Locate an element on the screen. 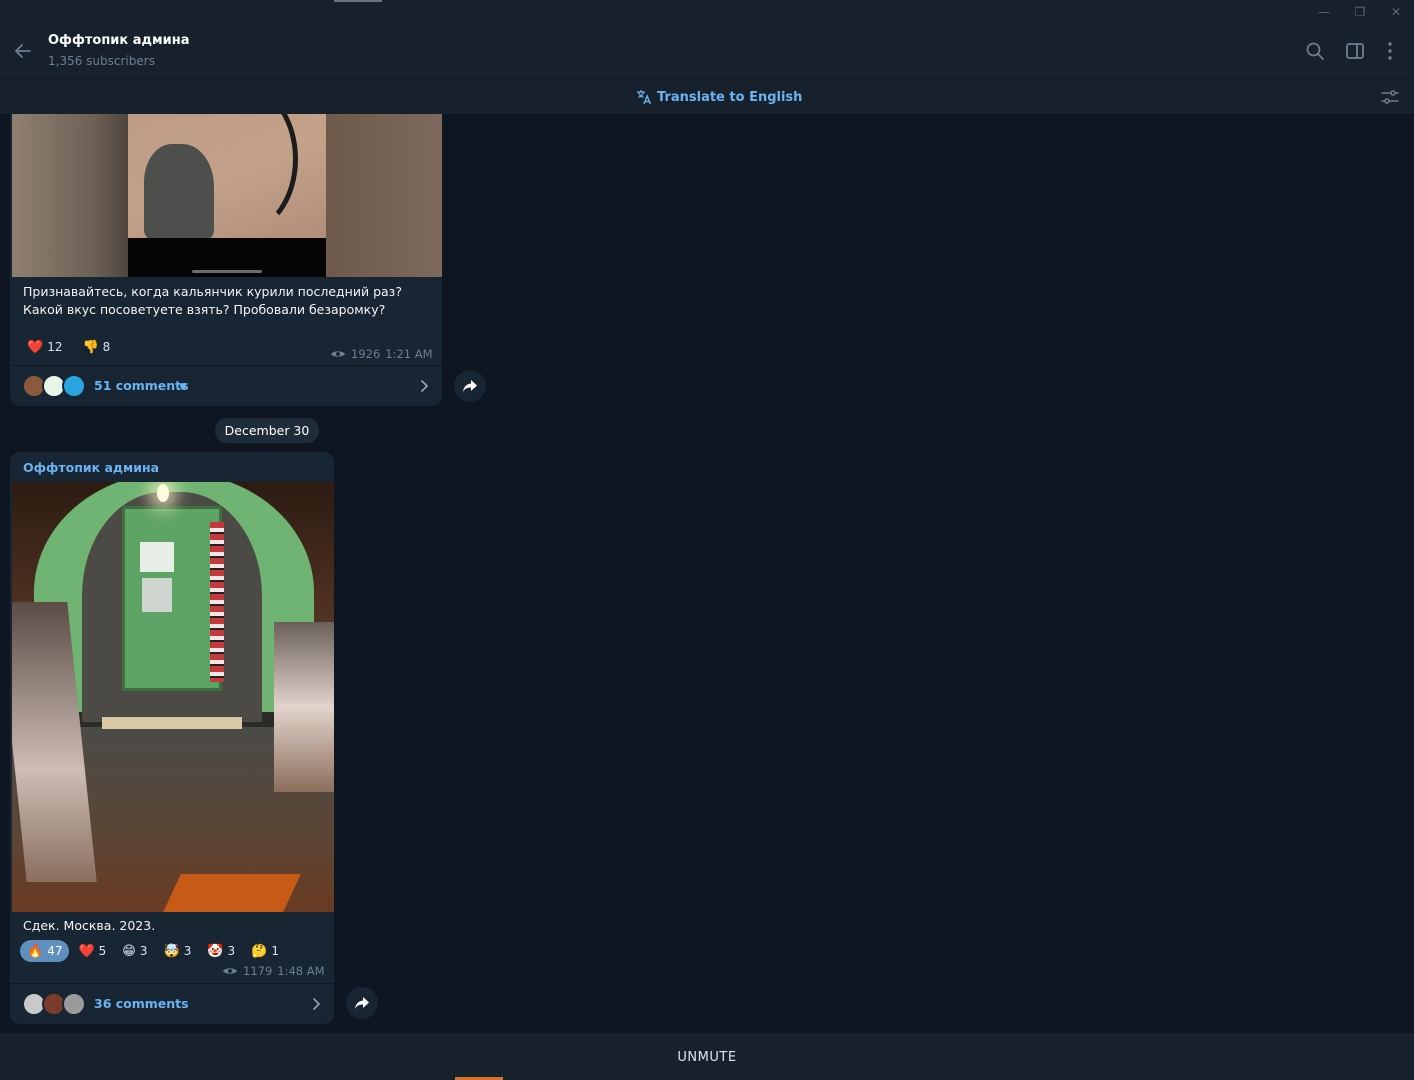 This screenshot has height=1080, width=1414. reaction-clown: 🤡 3 is located at coordinates (221, 951).